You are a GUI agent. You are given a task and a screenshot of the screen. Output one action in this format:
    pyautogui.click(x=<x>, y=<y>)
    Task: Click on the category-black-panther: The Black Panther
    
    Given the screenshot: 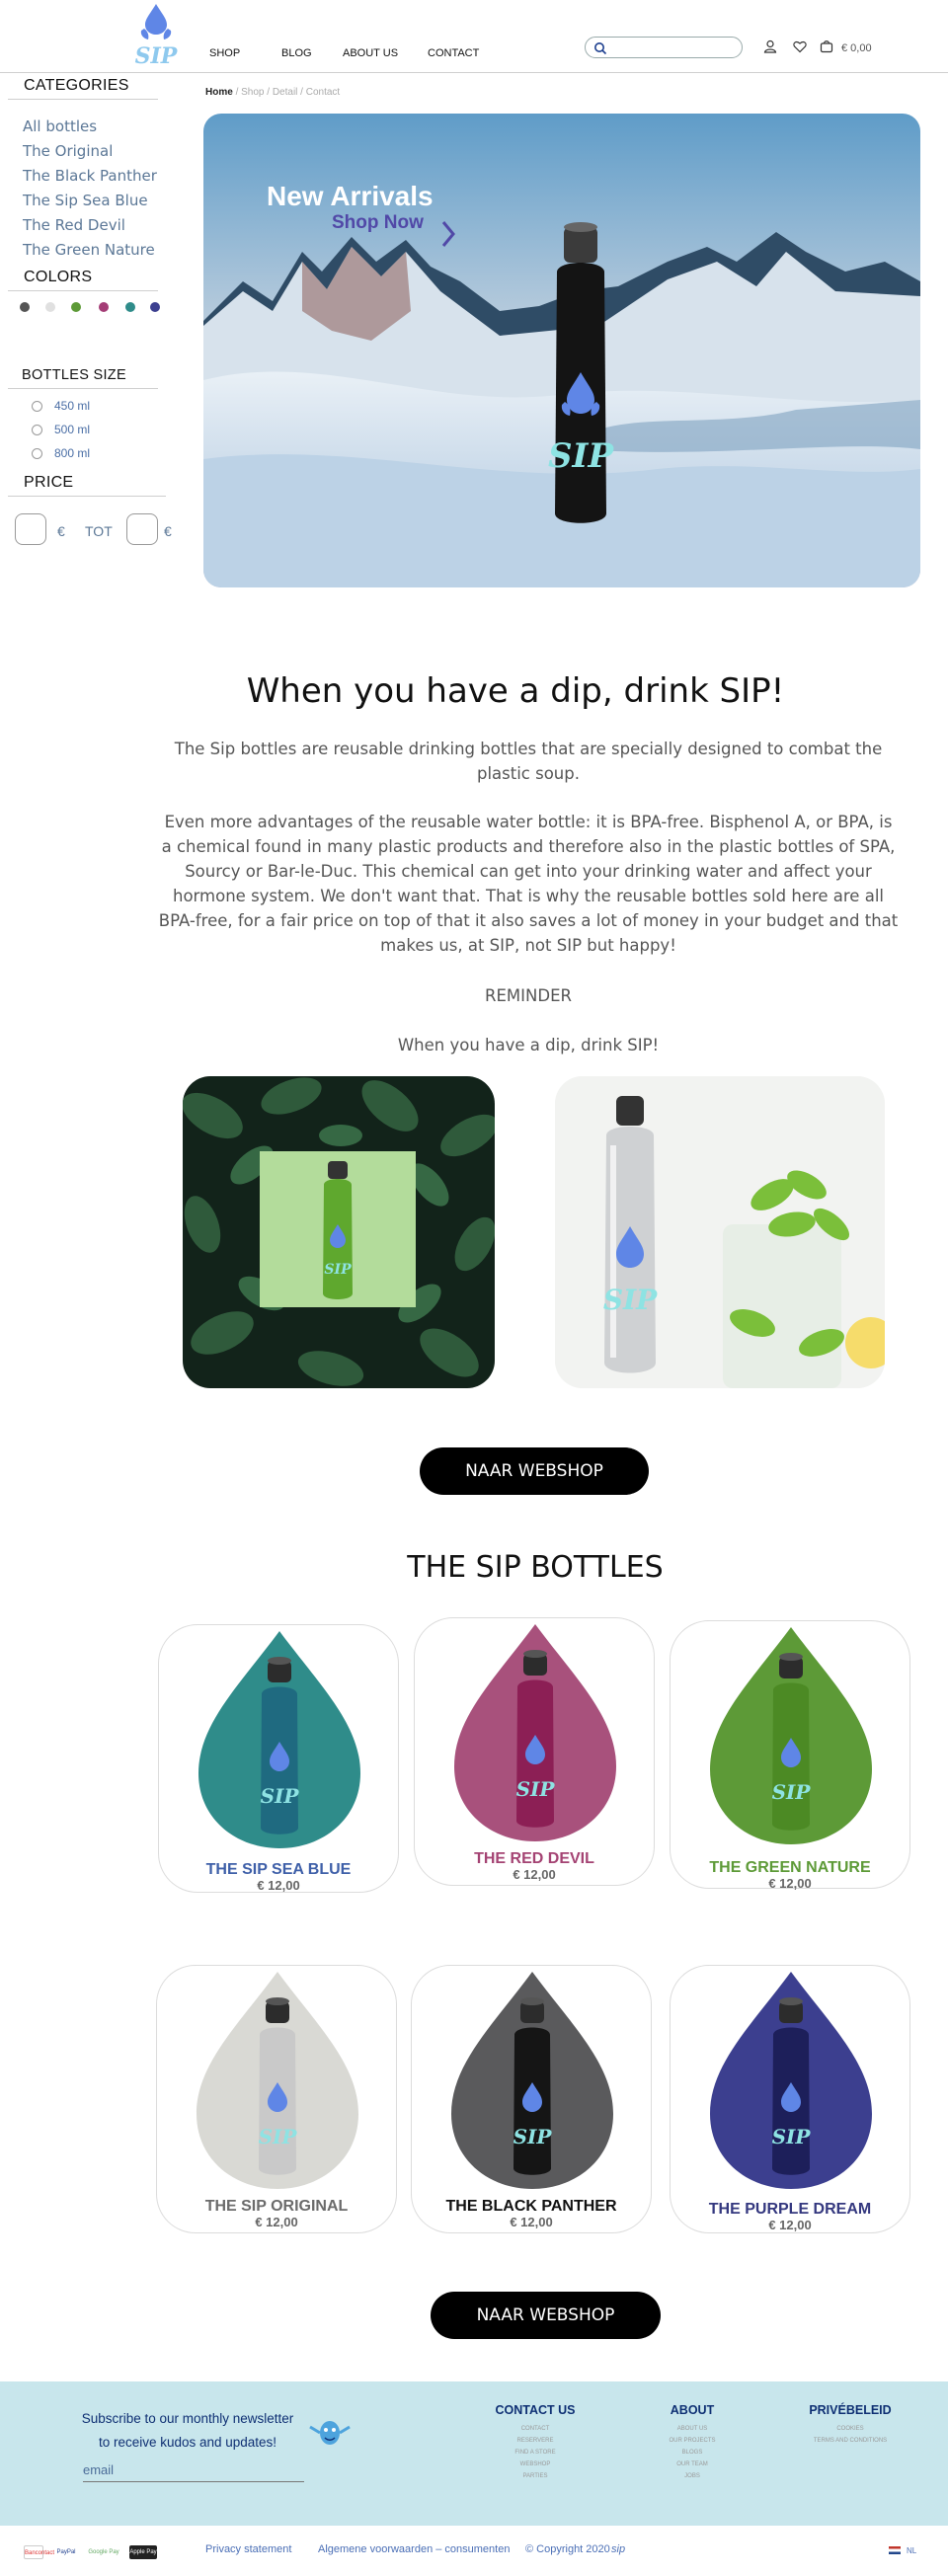 What is the action you would take?
    pyautogui.click(x=90, y=176)
    